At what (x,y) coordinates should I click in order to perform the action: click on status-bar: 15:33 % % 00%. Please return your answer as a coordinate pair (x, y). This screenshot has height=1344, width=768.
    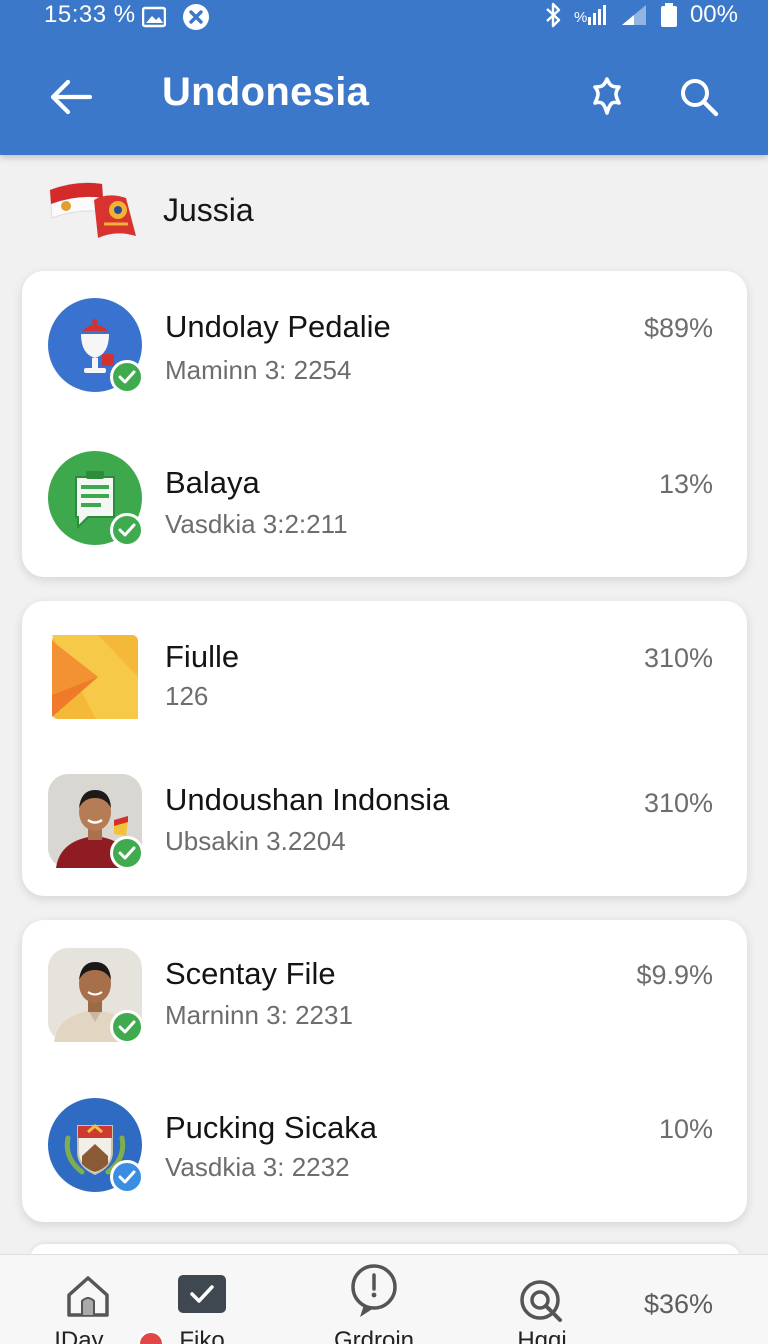
    Looking at the image, I should click on (384, 16).